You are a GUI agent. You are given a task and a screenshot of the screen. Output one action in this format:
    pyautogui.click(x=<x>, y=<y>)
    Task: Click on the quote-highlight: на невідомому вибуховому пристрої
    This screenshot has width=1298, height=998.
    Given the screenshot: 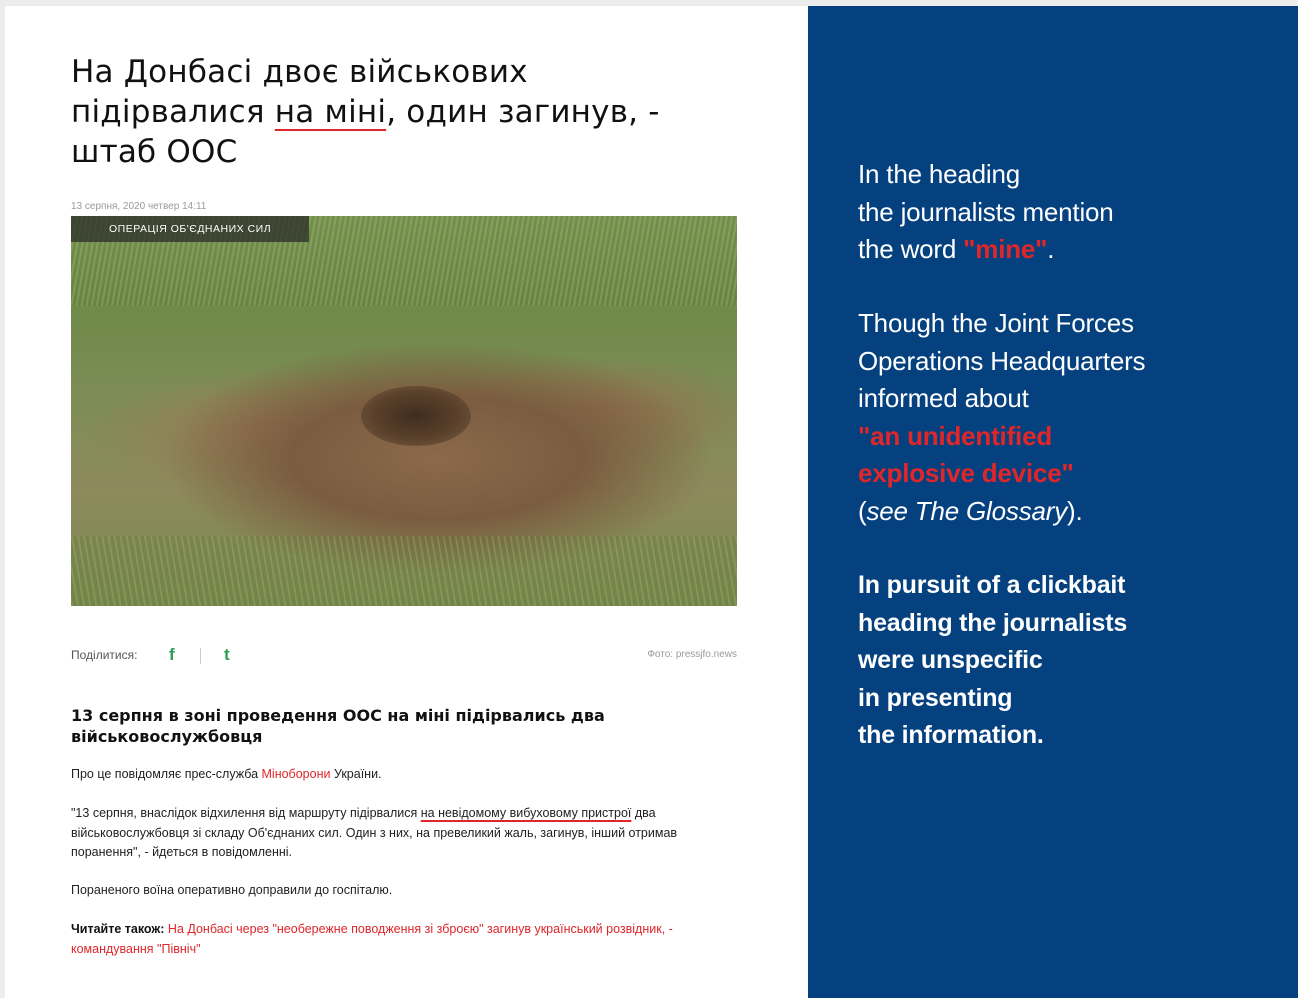 What is the action you would take?
    pyautogui.click(x=526, y=813)
    